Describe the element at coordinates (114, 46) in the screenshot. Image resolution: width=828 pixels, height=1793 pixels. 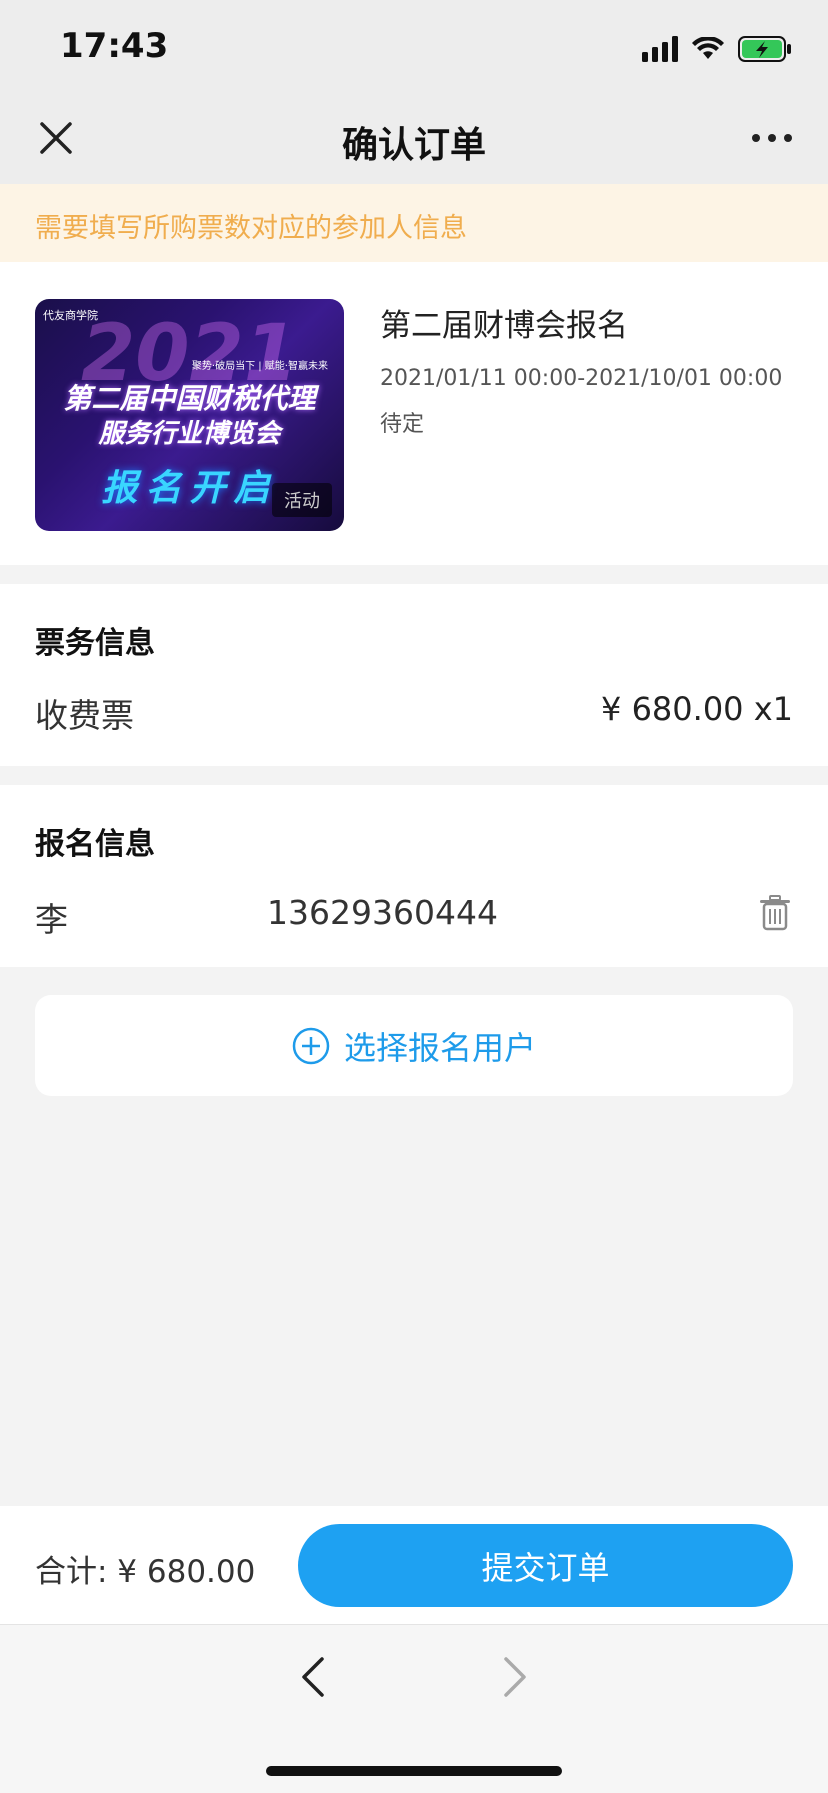
I see `status-time: 17:43` at that location.